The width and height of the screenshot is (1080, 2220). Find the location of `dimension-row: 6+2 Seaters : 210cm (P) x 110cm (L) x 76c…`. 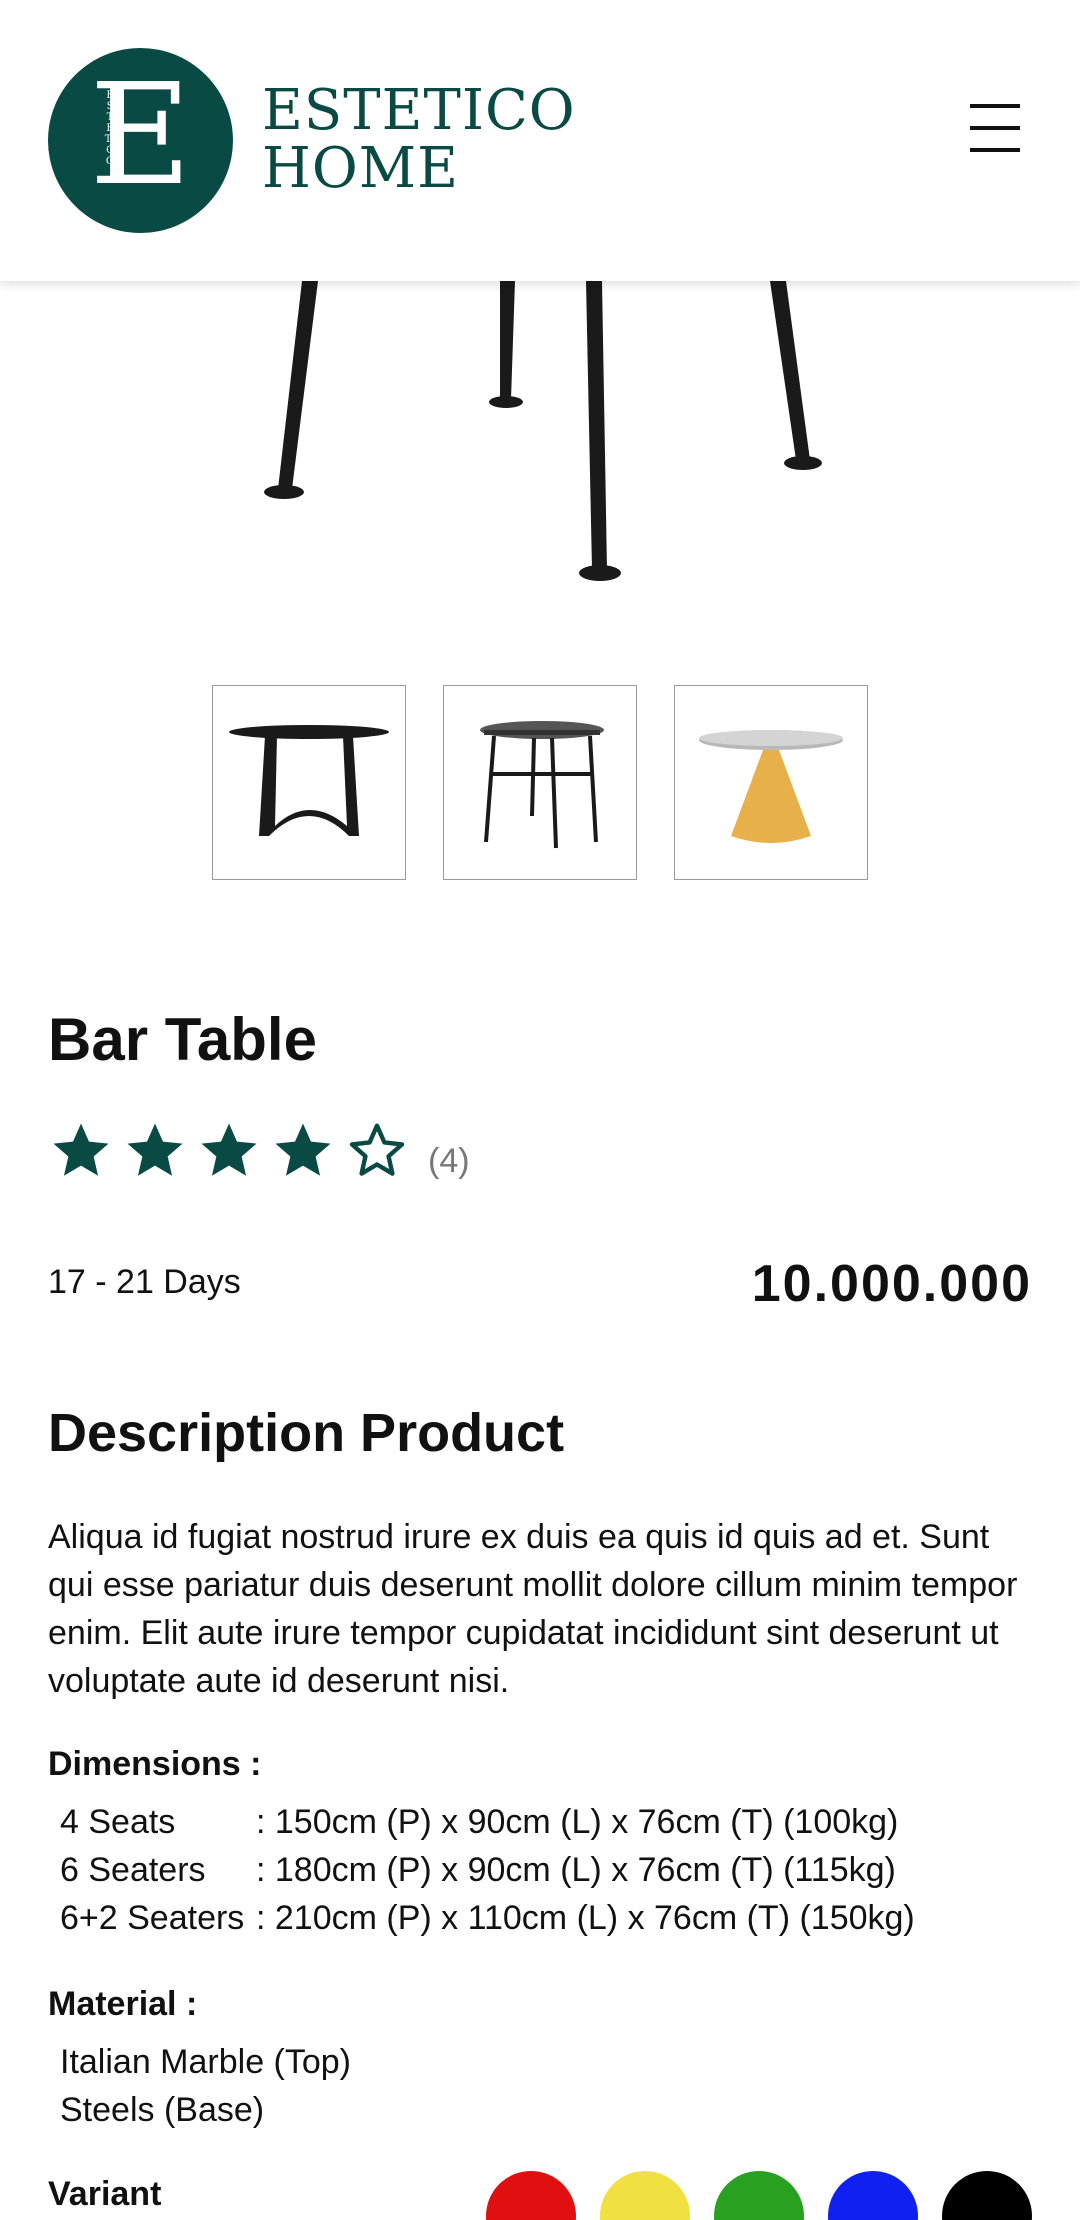

dimension-row: 6+2 Seaters : 210cm (P) x 110cm (L) x 76c… is located at coordinates (487, 1918).